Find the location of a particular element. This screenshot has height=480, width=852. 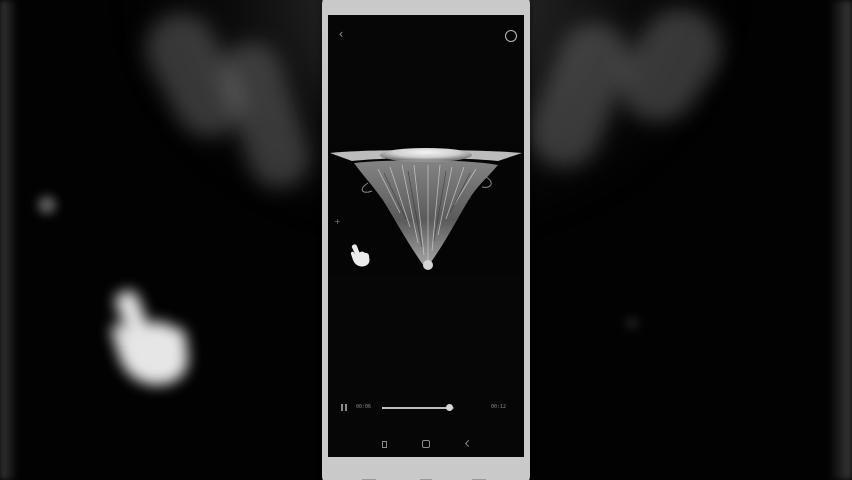

playback-controls: 00:06 00:12 is located at coordinates (426, 409).